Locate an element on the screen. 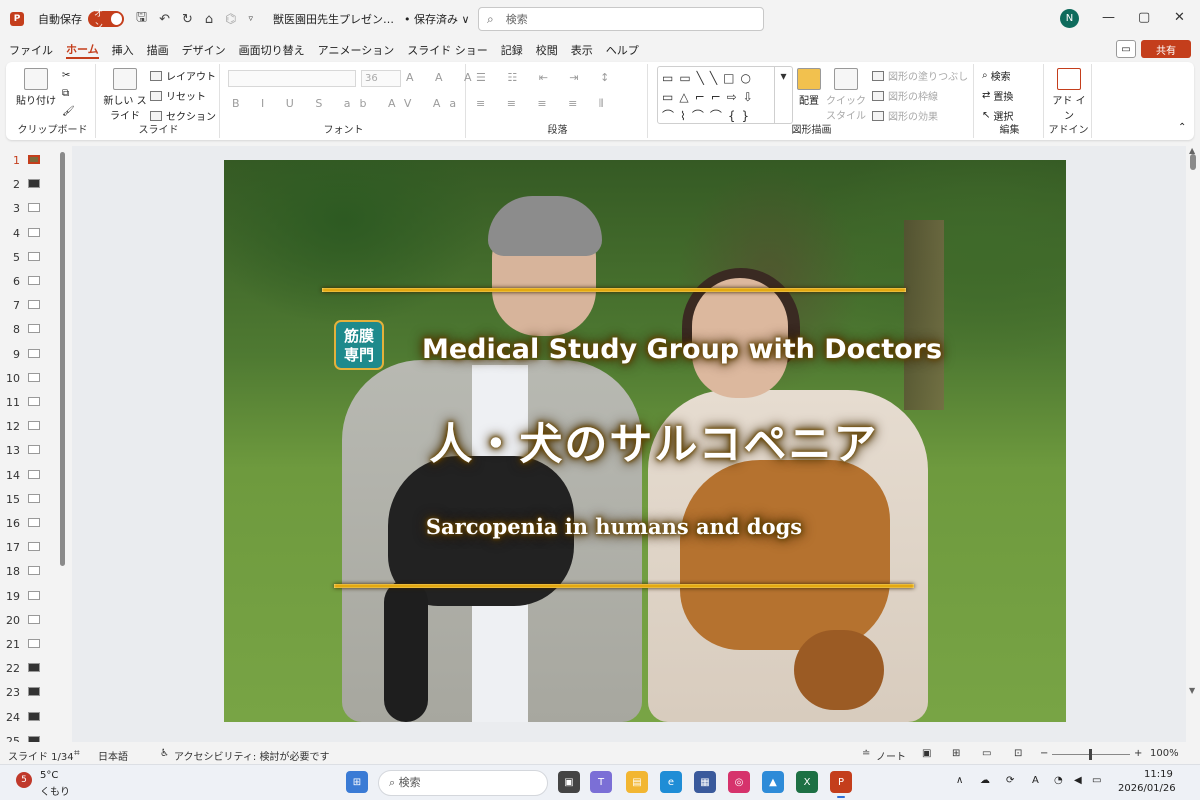 Image resolution: width=1200 pixels, height=800 pixels. close-button: ✕ is located at coordinates (1179, 17).